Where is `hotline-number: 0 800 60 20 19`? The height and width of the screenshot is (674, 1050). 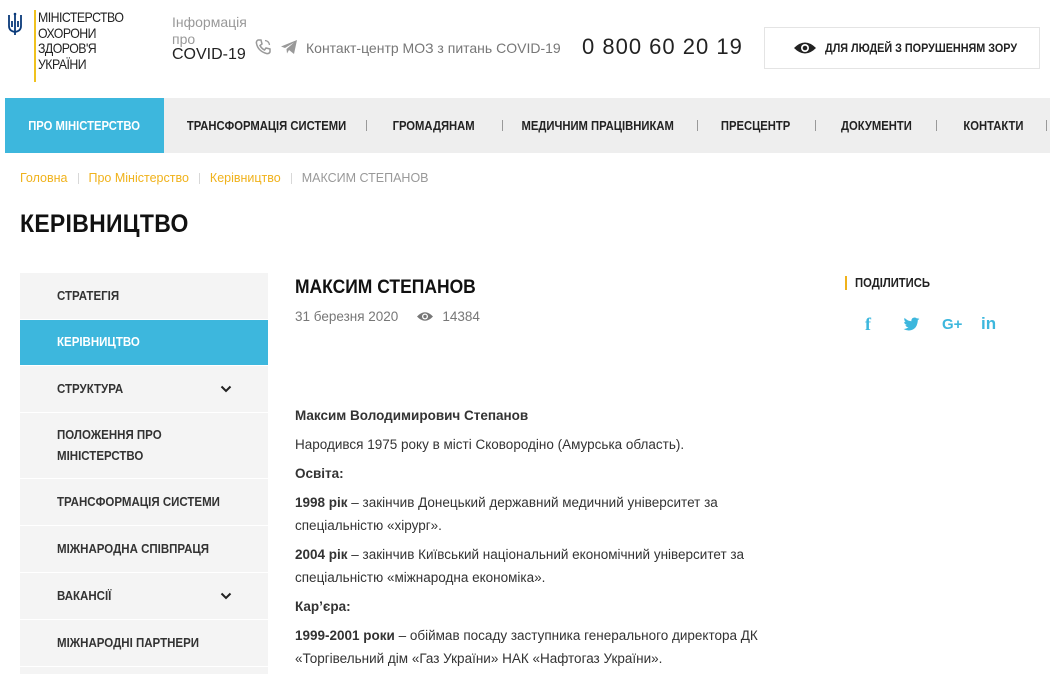 hotline-number: 0 800 60 20 19 is located at coordinates (662, 47).